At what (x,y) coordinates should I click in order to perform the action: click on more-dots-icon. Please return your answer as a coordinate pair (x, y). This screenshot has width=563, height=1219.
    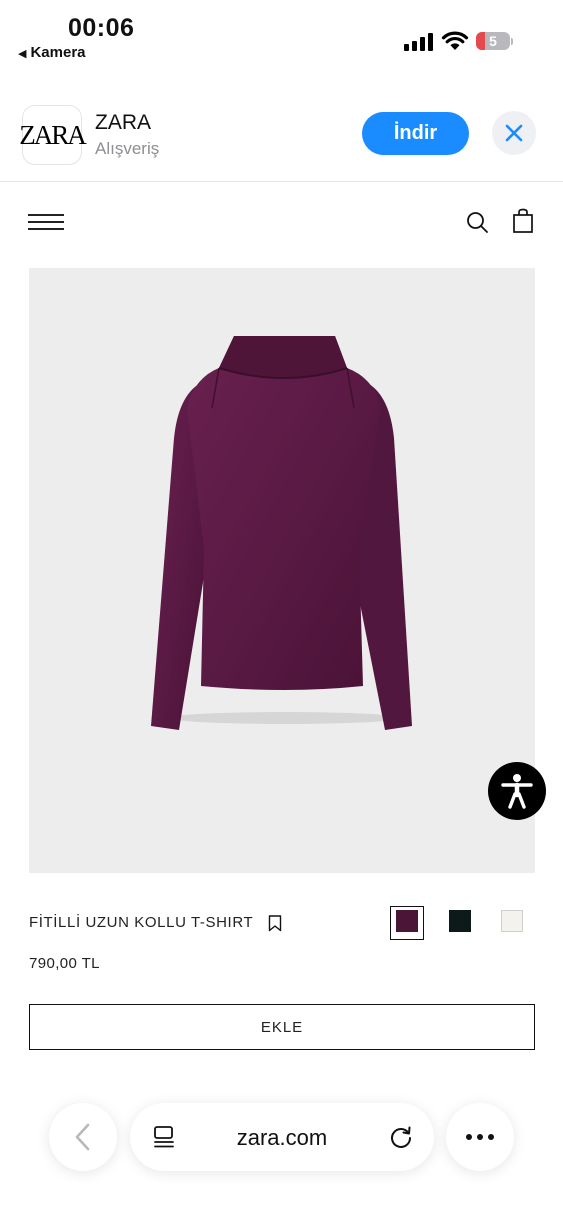
    Looking at the image, I should click on (480, 1137).